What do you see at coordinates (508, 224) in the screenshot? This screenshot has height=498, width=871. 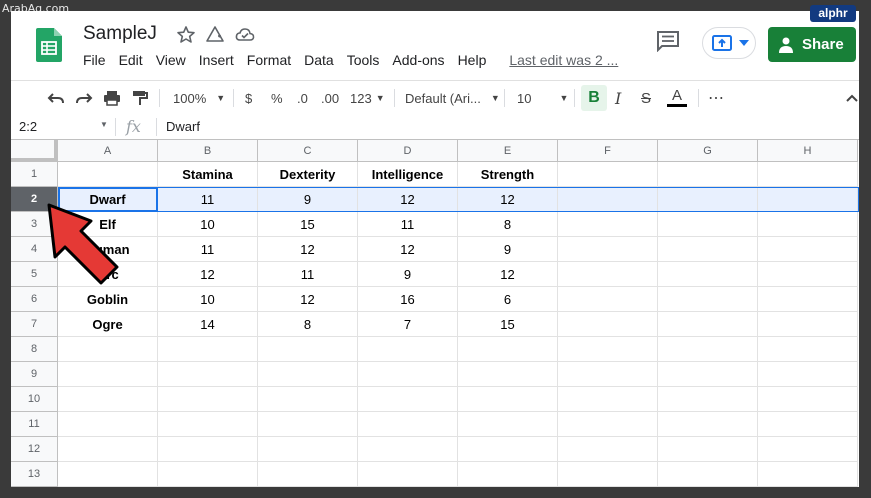 I see `cell-e3: 8` at bounding box center [508, 224].